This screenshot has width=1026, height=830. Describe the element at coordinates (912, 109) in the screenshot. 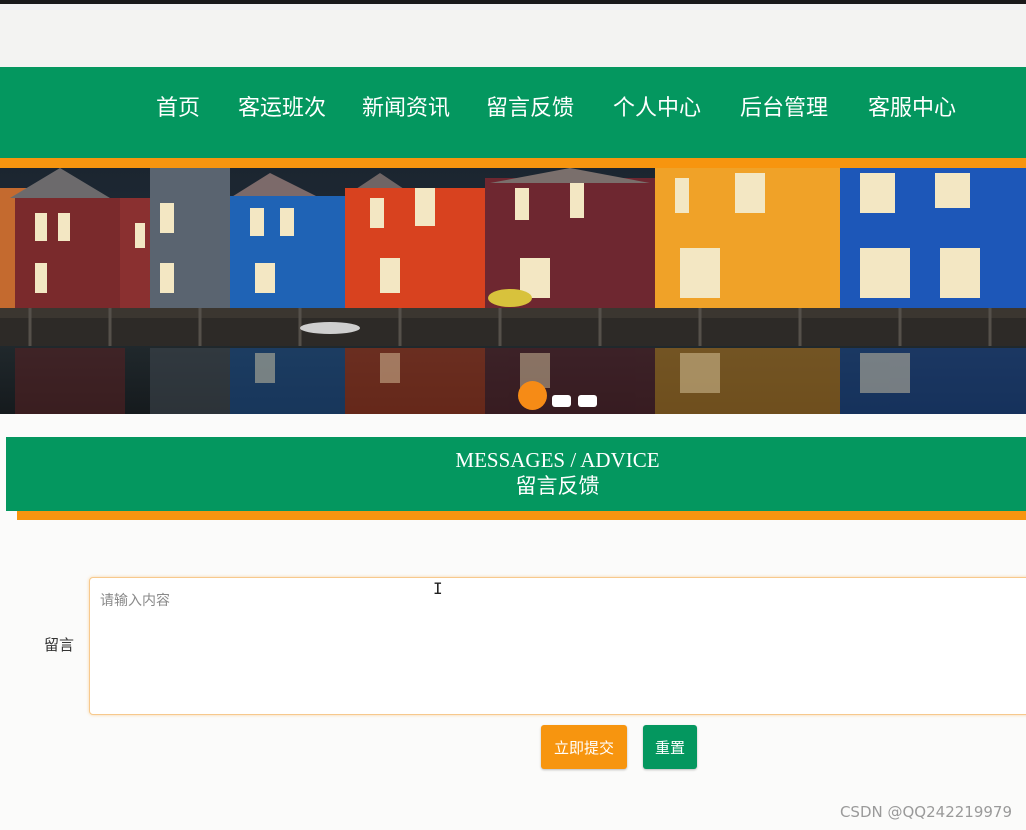

I see `nav-item-service: 客服中心` at that location.